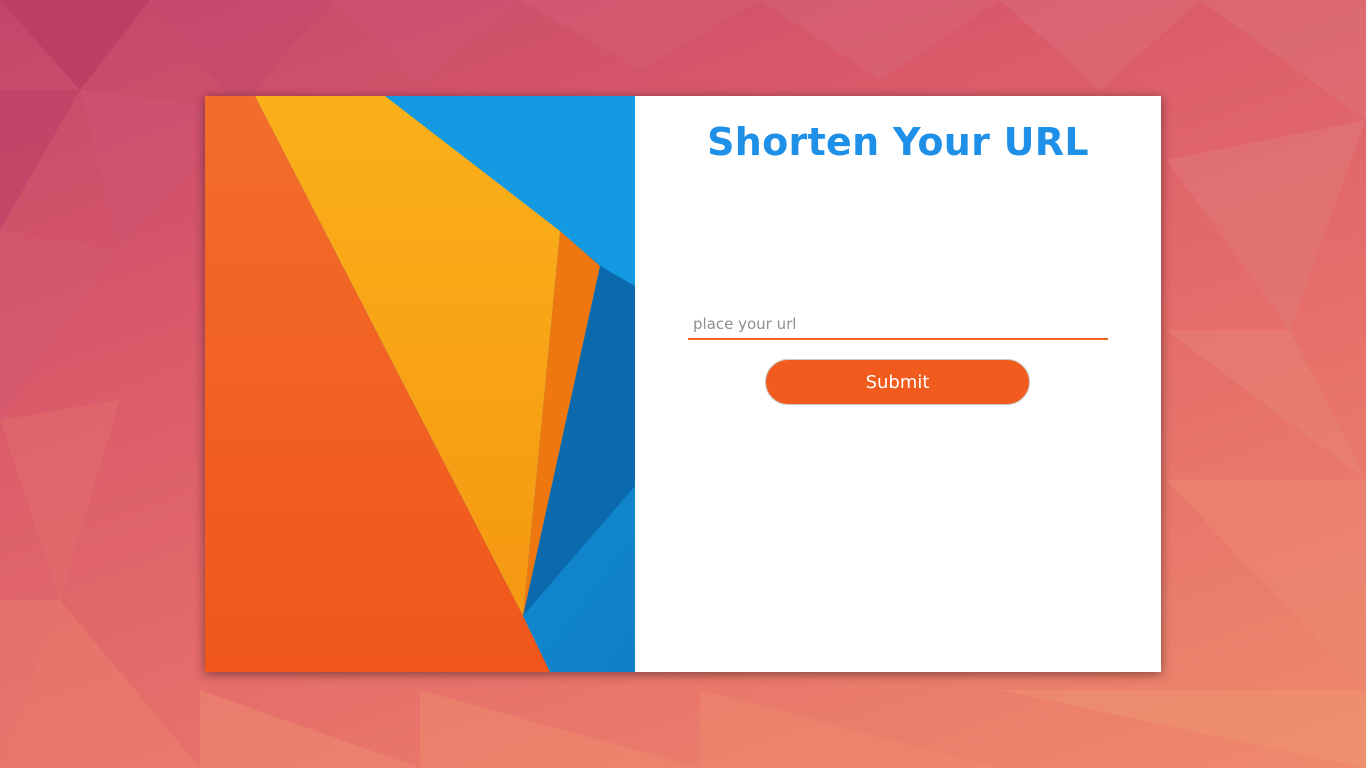 This screenshot has height=768, width=1366. What do you see at coordinates (898, 325) in the screenshot?
I see `url-input` at bounding box center [898, 325].